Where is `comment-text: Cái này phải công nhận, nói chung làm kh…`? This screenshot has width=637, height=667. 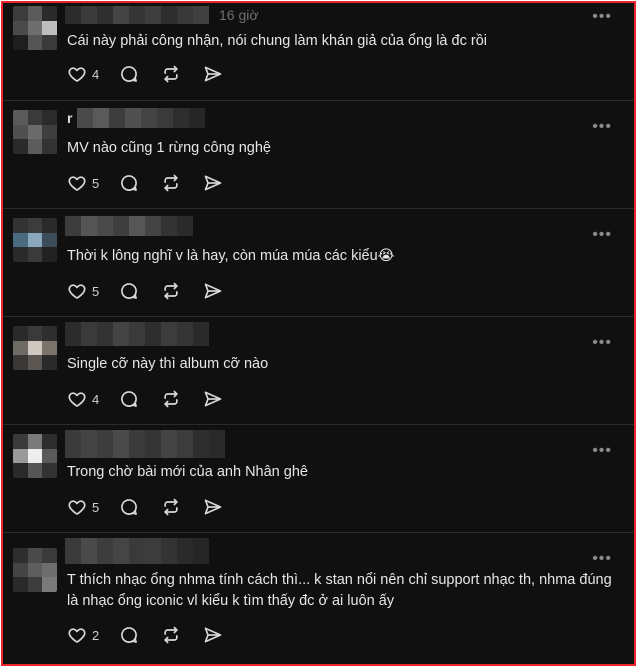
comment-text: Cái này phải công nhận, nói chung làm kh… is located at coordinates (277, 41).